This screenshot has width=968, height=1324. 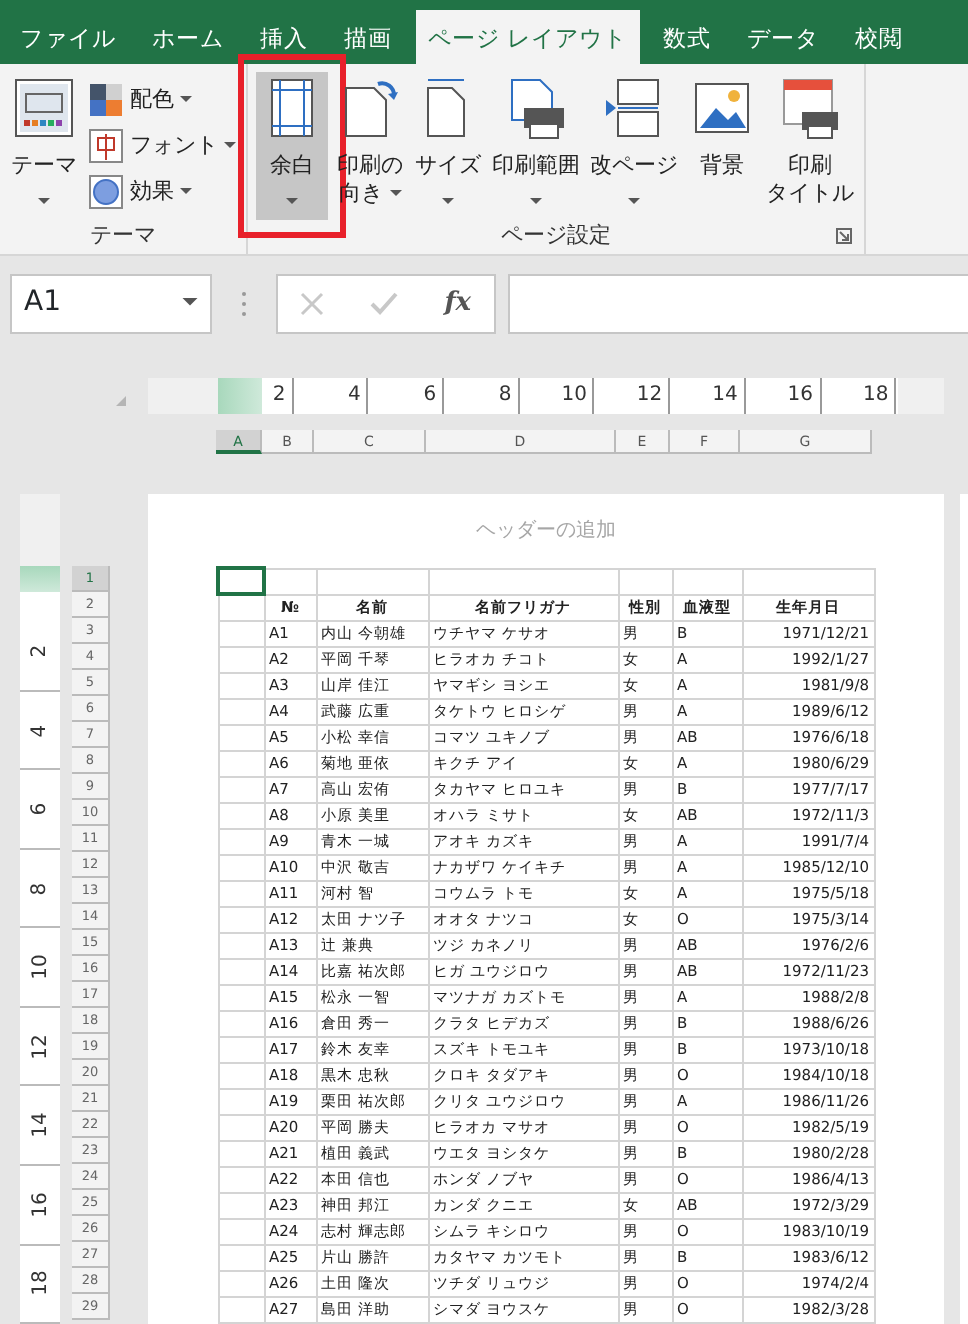 What do you see at coordinates (783, 37) in the screenshot?
I see `ribbon-tab: データ` at bounding box center [783, 37].